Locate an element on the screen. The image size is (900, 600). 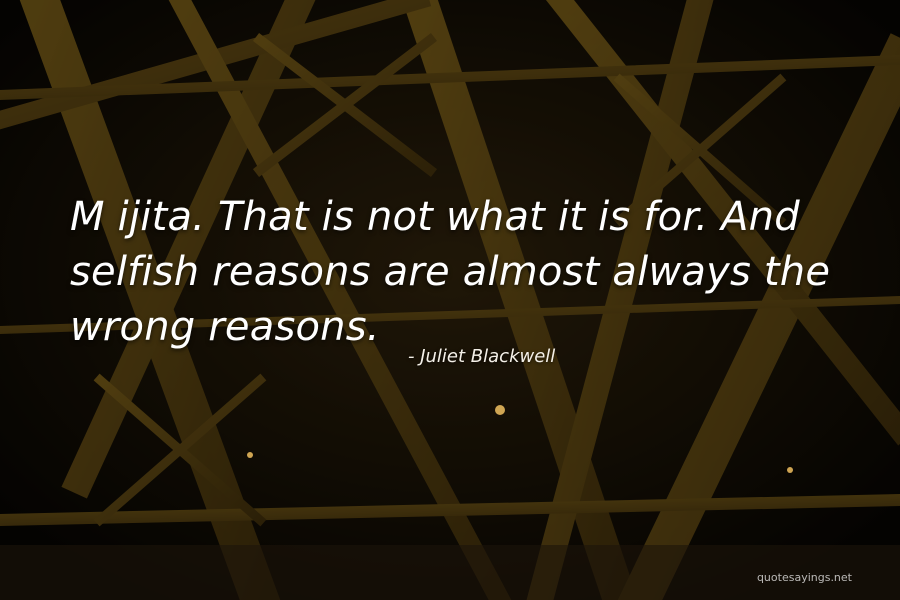
quote-author: - Juliet Blackwell is located at coordinates (482, 356).